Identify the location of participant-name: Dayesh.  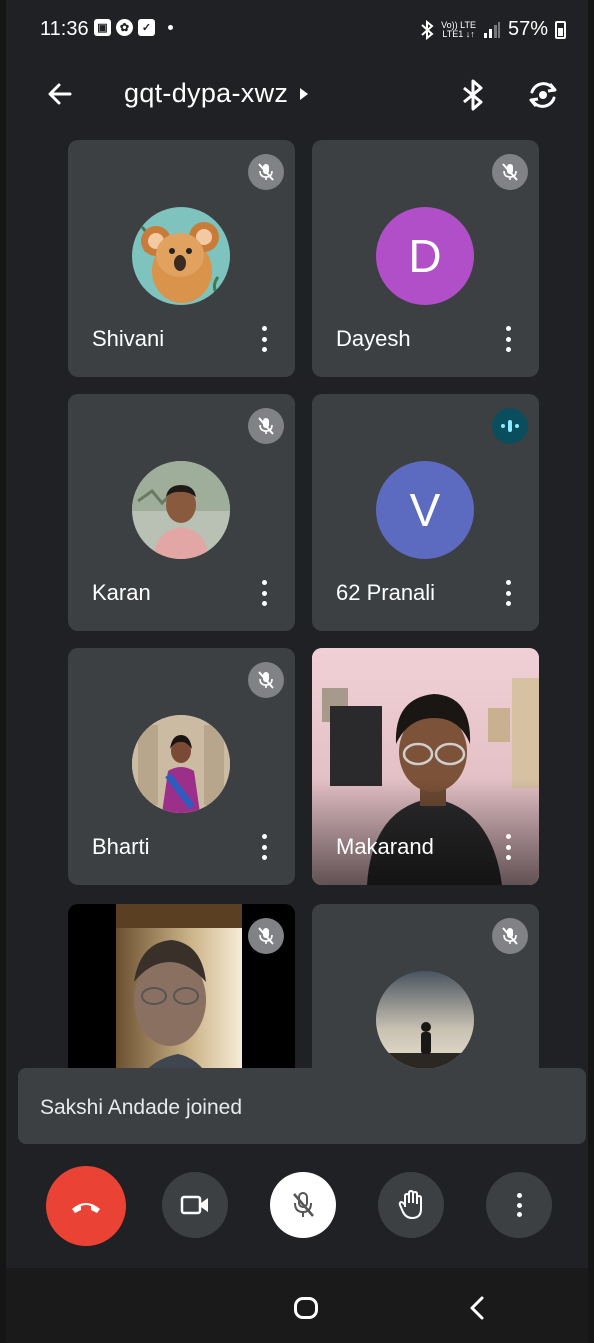
(373, 338).